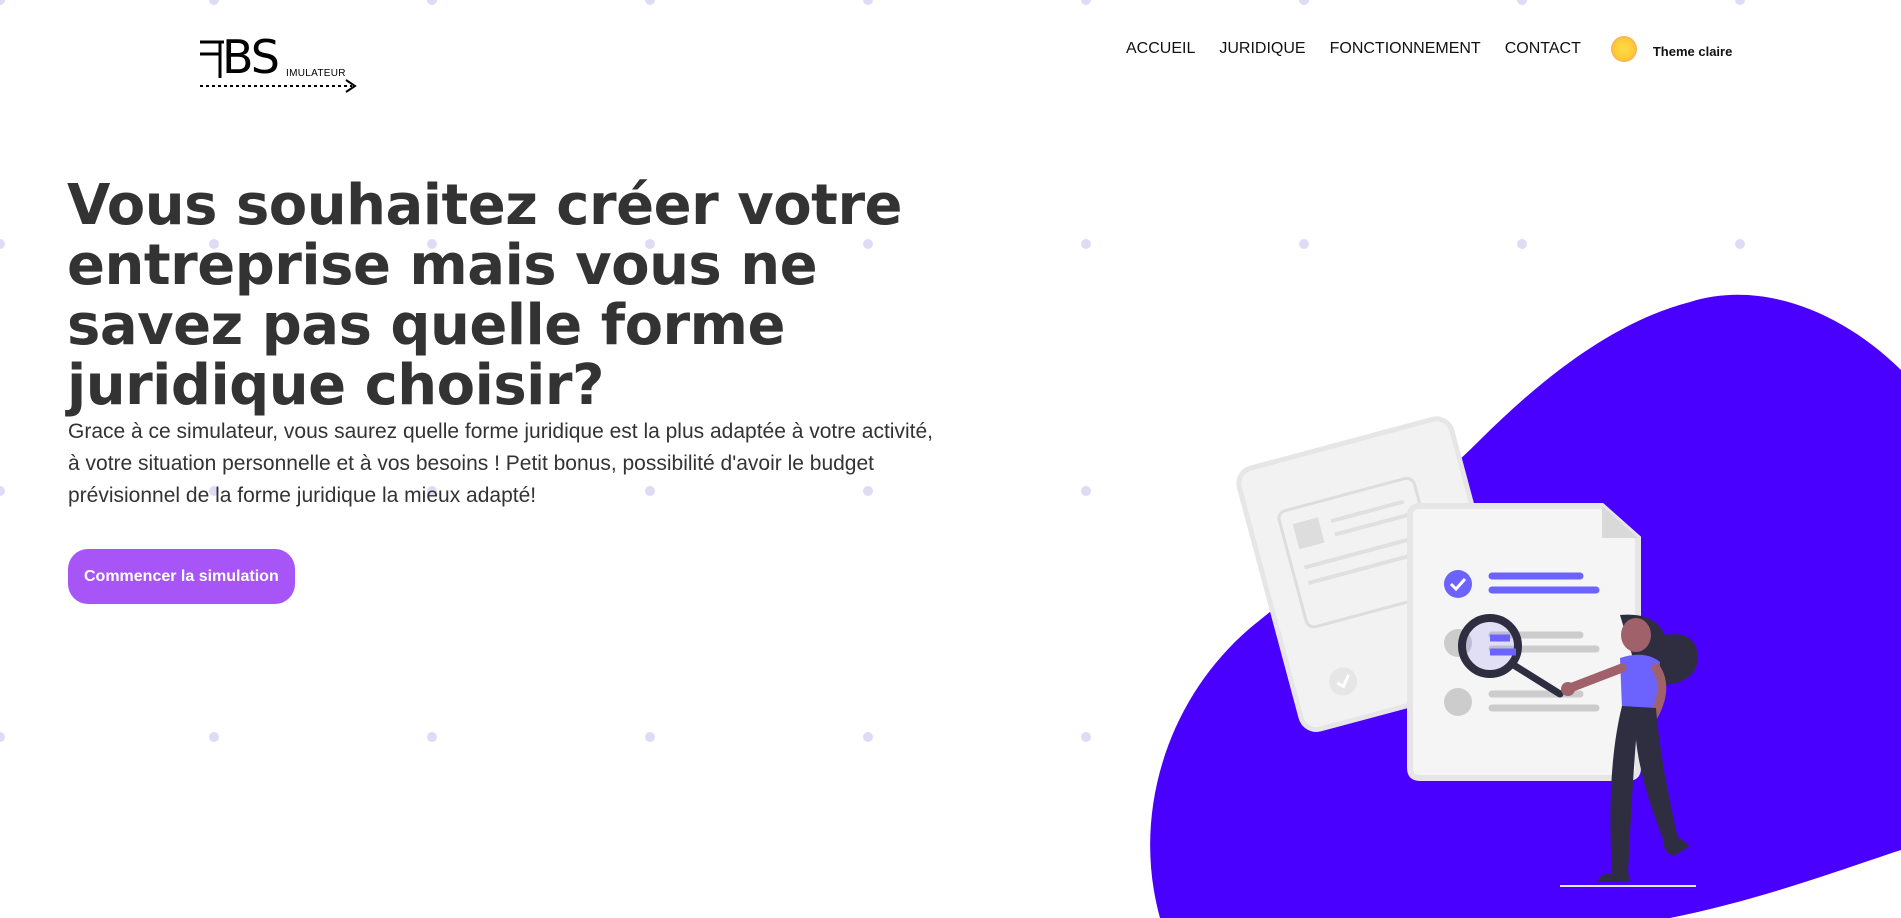  I want to click on logo-mark: BS, so click(251, 57).